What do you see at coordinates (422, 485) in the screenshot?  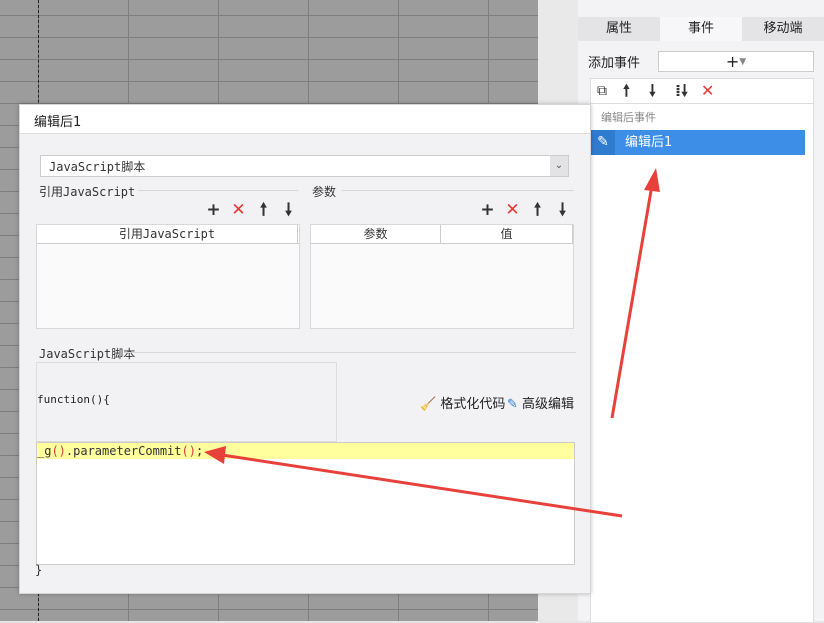 I see `arrow-to-code-line` at bounding box center [422, 485].